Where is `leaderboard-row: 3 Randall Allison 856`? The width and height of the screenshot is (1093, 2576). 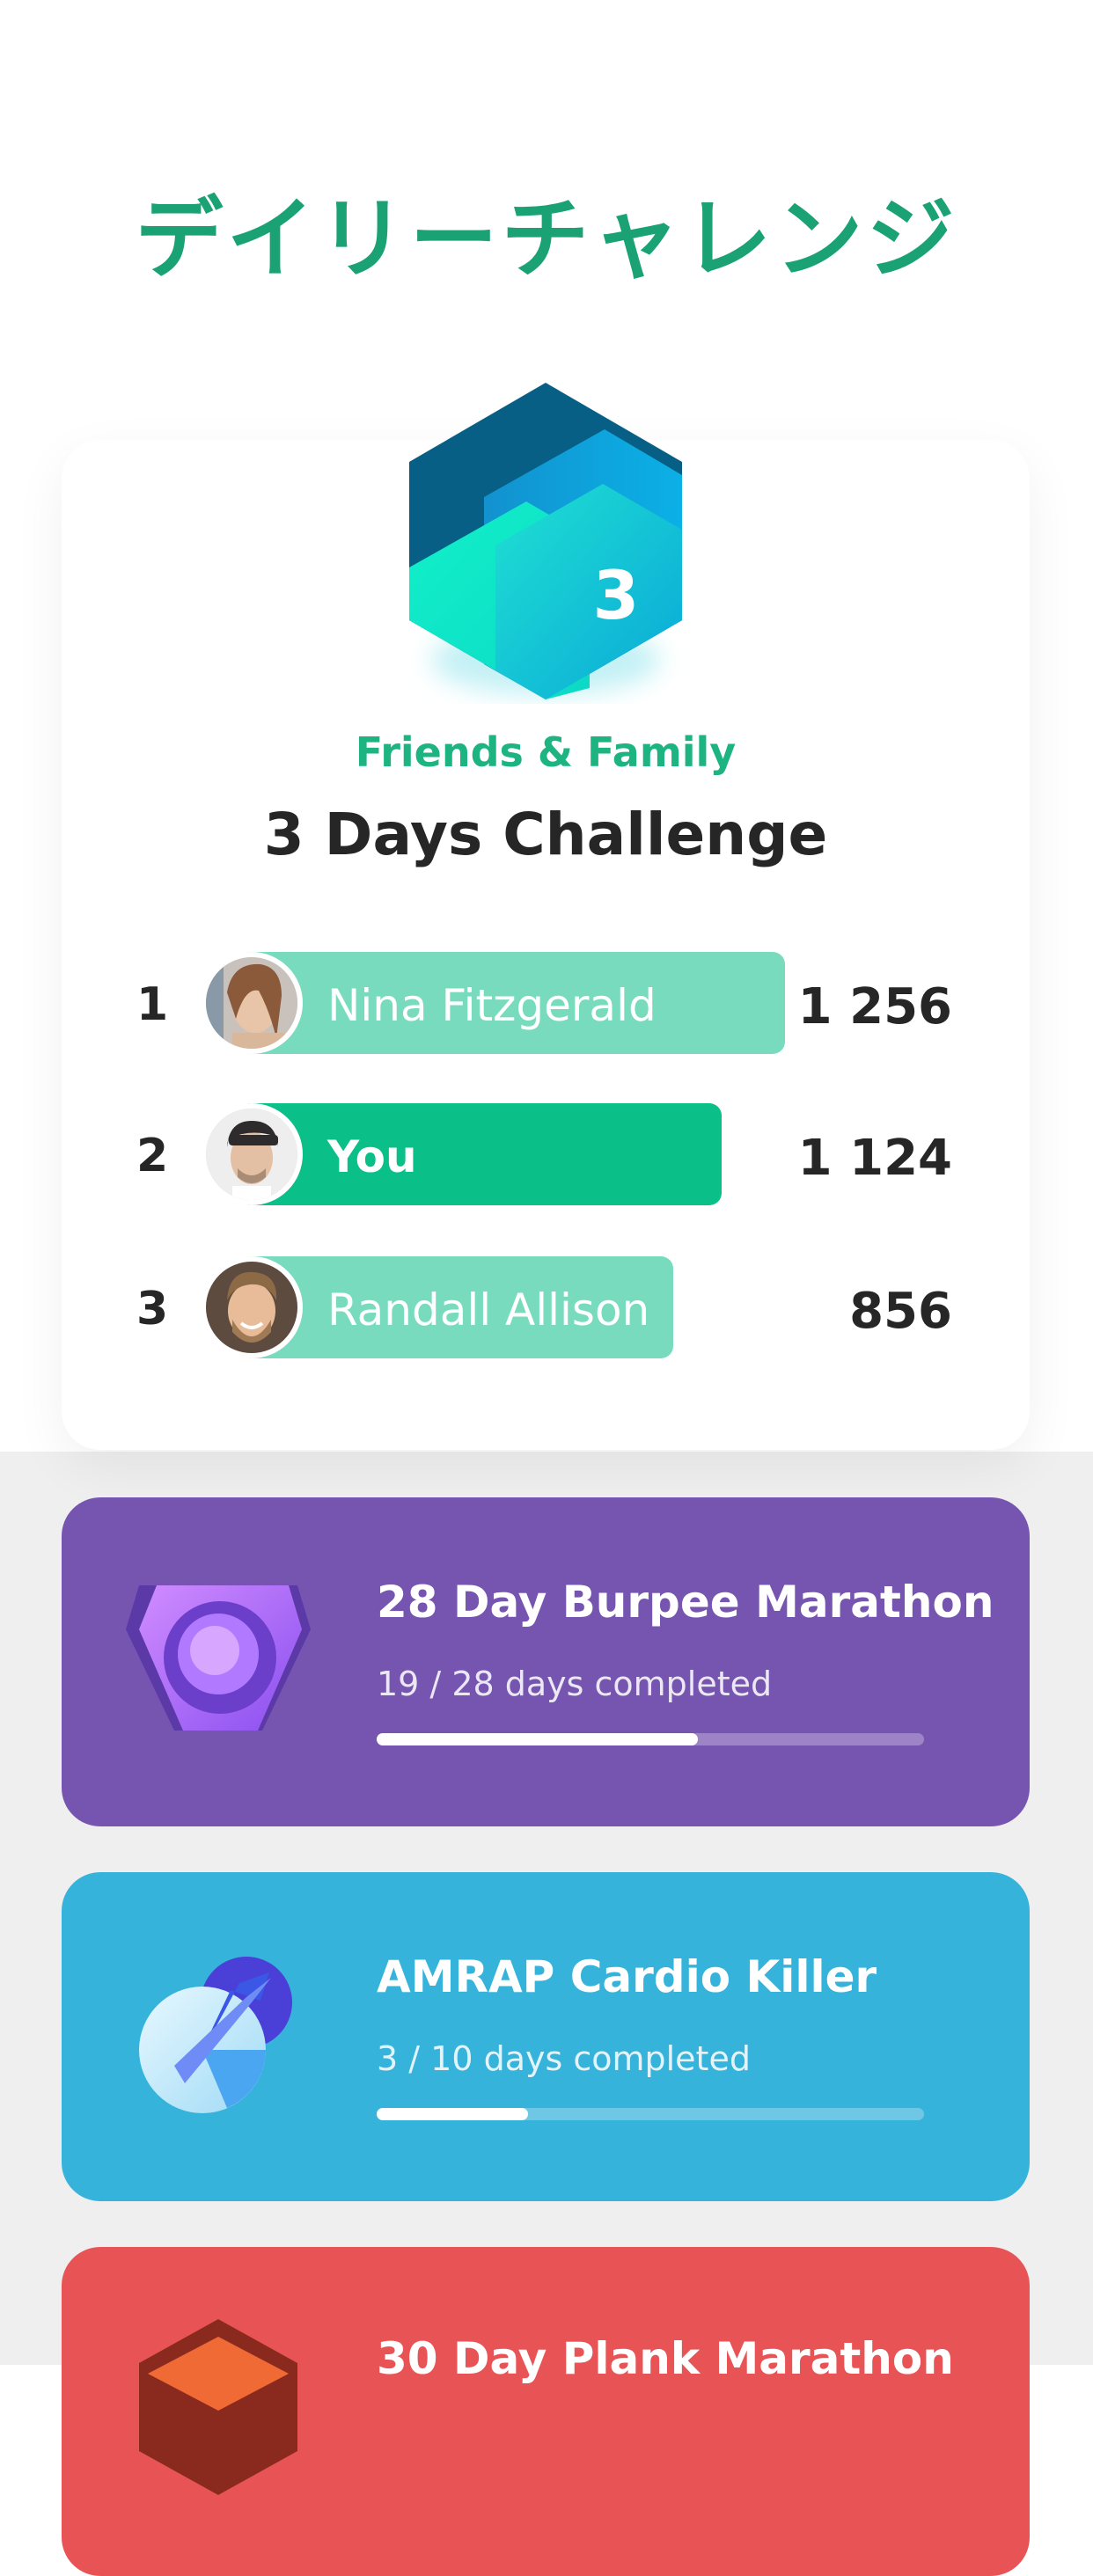 leaderboard-row: 3 Randall Allison 856 is located at coordinates (546, 1307).